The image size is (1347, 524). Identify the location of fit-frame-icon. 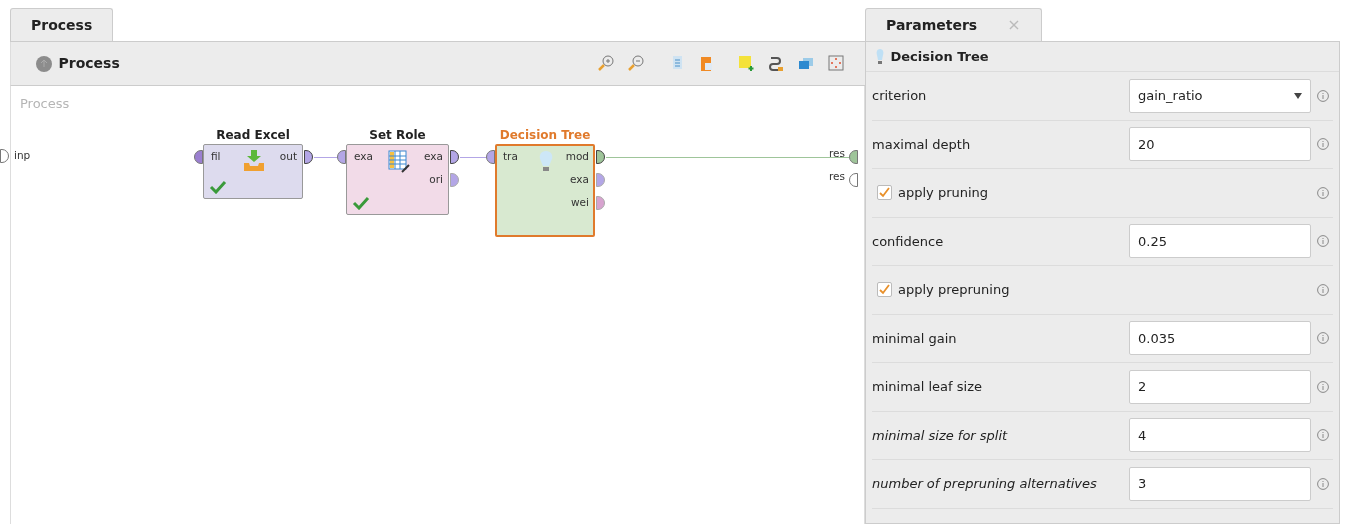
(836, 63).